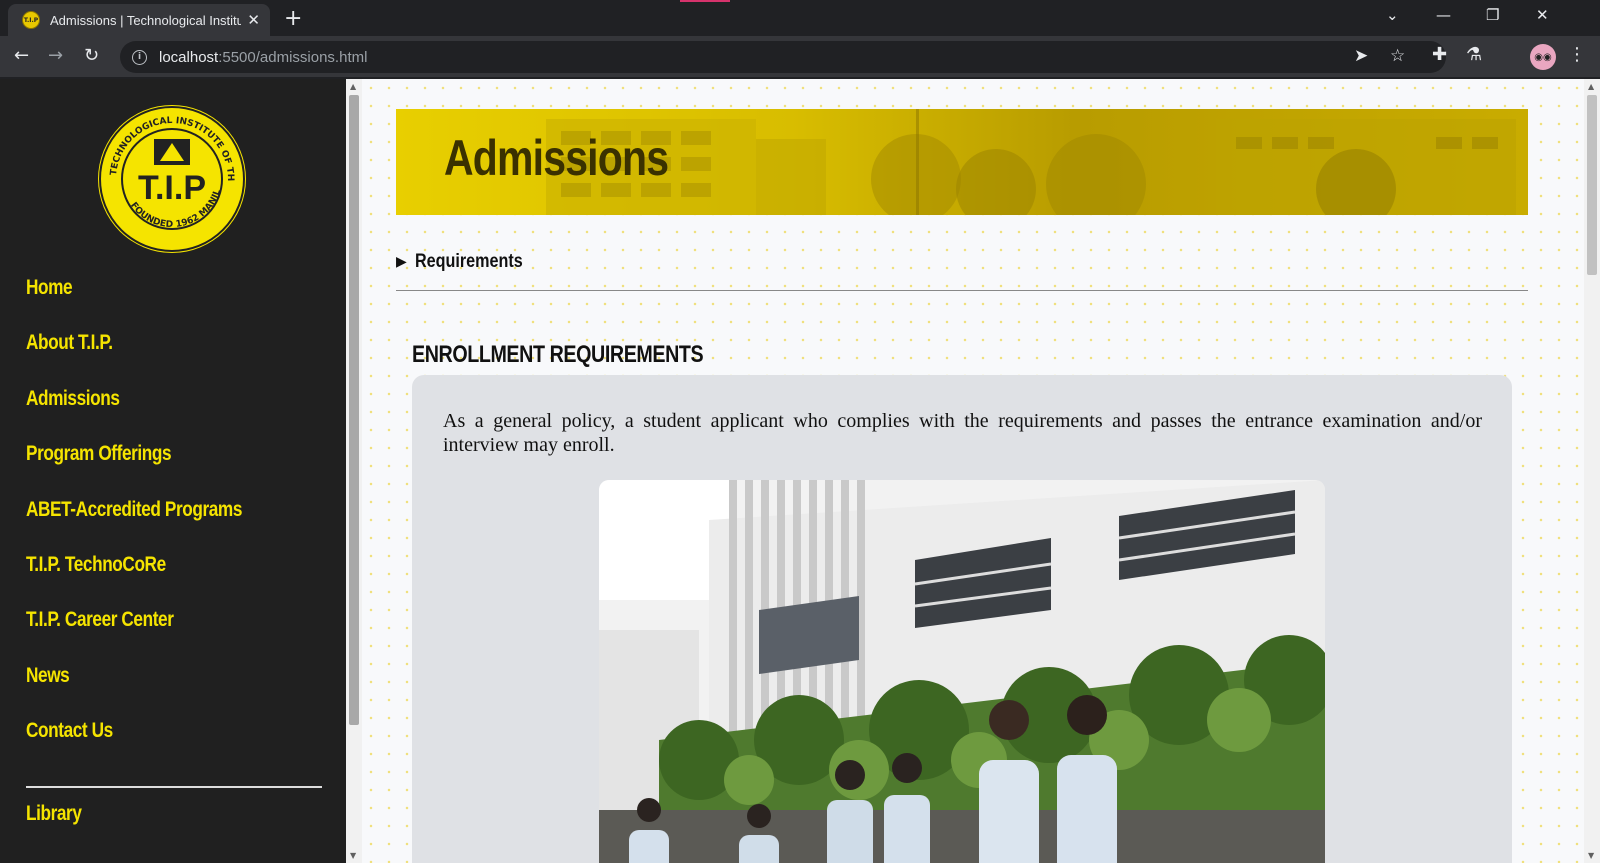 The width and height of the screenshot is (1600, 863). What do you see at coordinates (353, 86) in the screenshot?
I see `sidebar-scroll-up-icon: ▲` at bounding box center [353, 86].